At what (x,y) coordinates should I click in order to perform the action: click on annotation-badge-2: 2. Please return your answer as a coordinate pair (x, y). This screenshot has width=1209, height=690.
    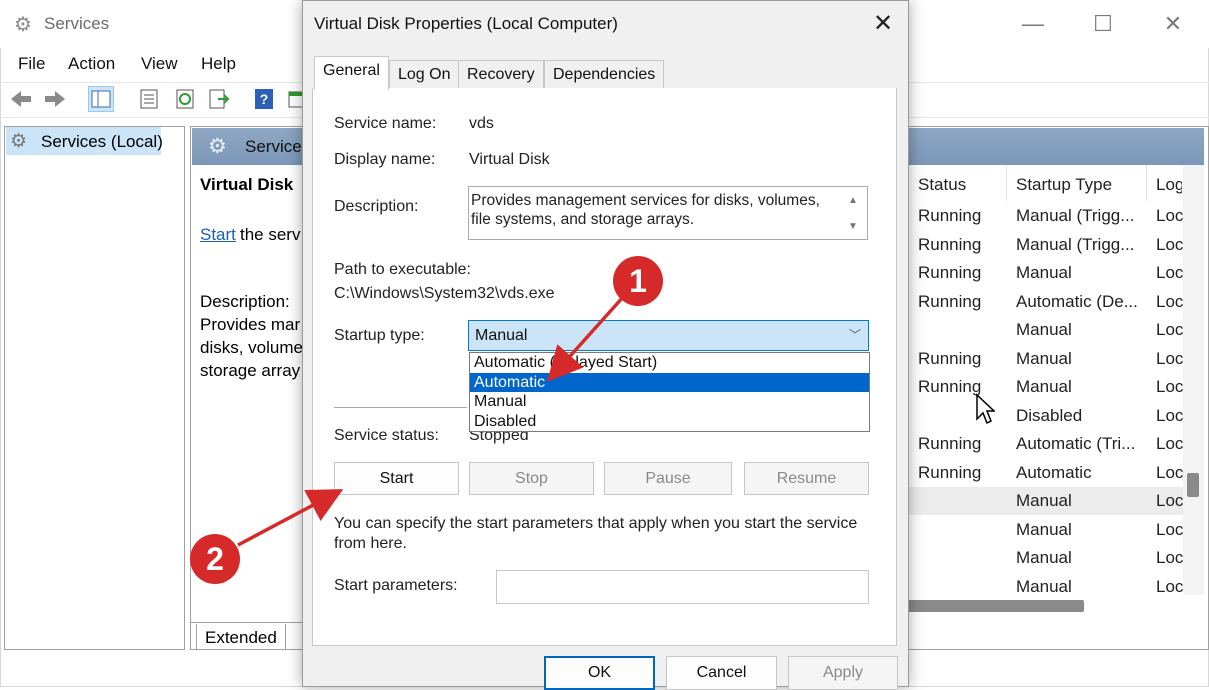
    Looking at the image, I should click on (215, 559).